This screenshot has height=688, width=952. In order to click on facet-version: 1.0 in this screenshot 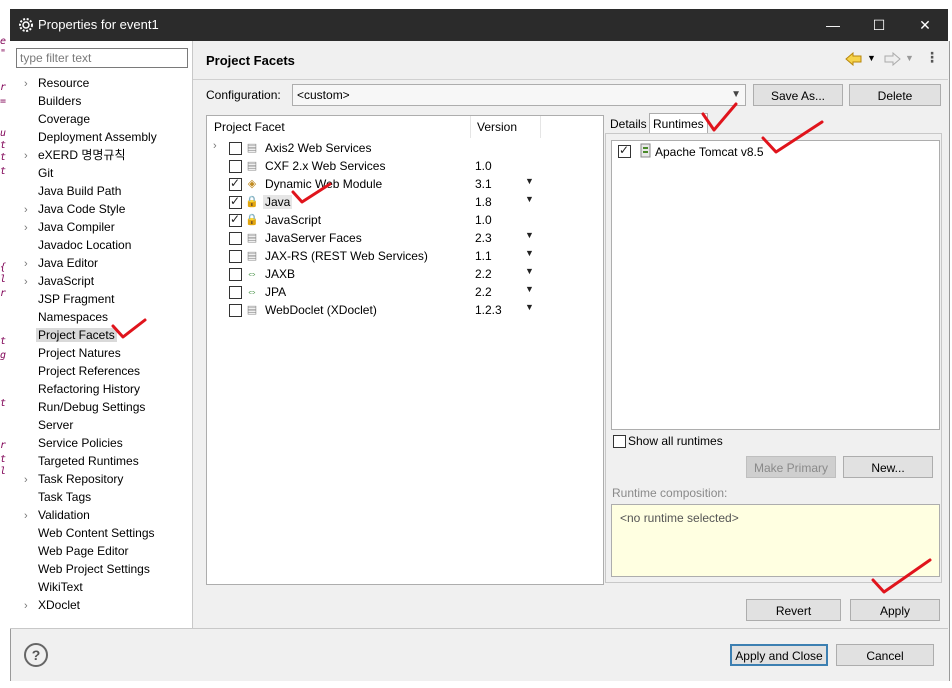, I will do `click(483, 220)`.